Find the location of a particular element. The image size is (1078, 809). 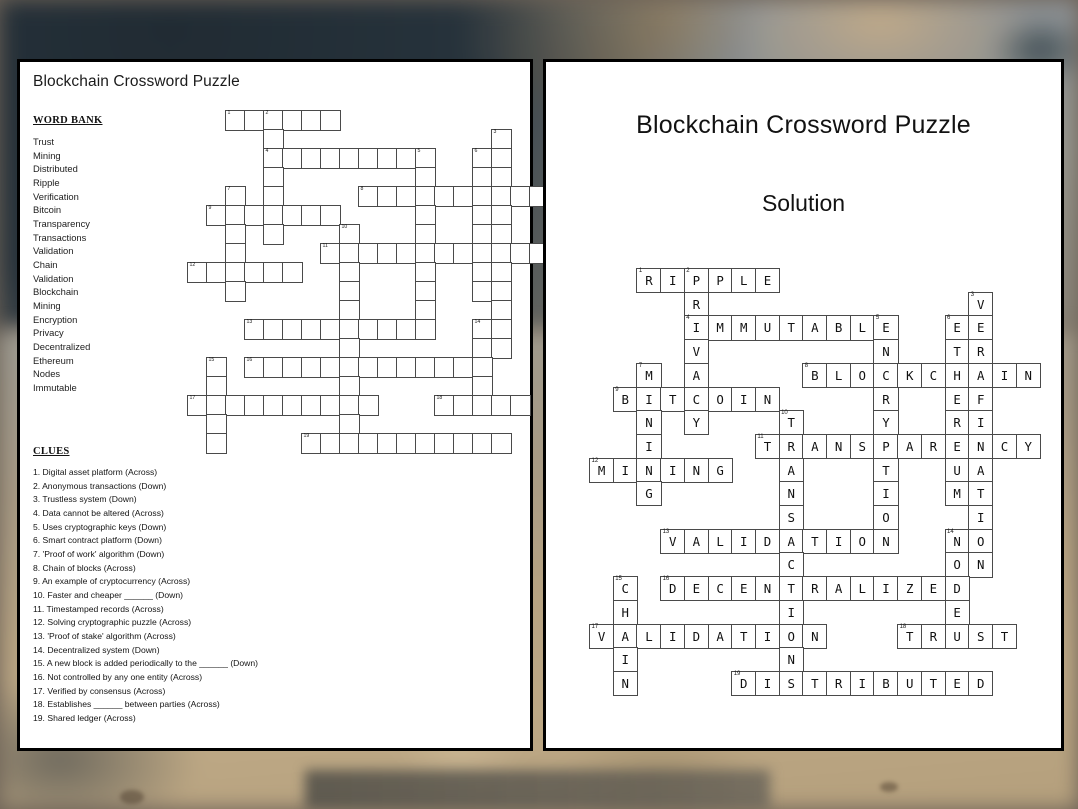

crossword-cell: 11 is located at coordinates (330, 253).